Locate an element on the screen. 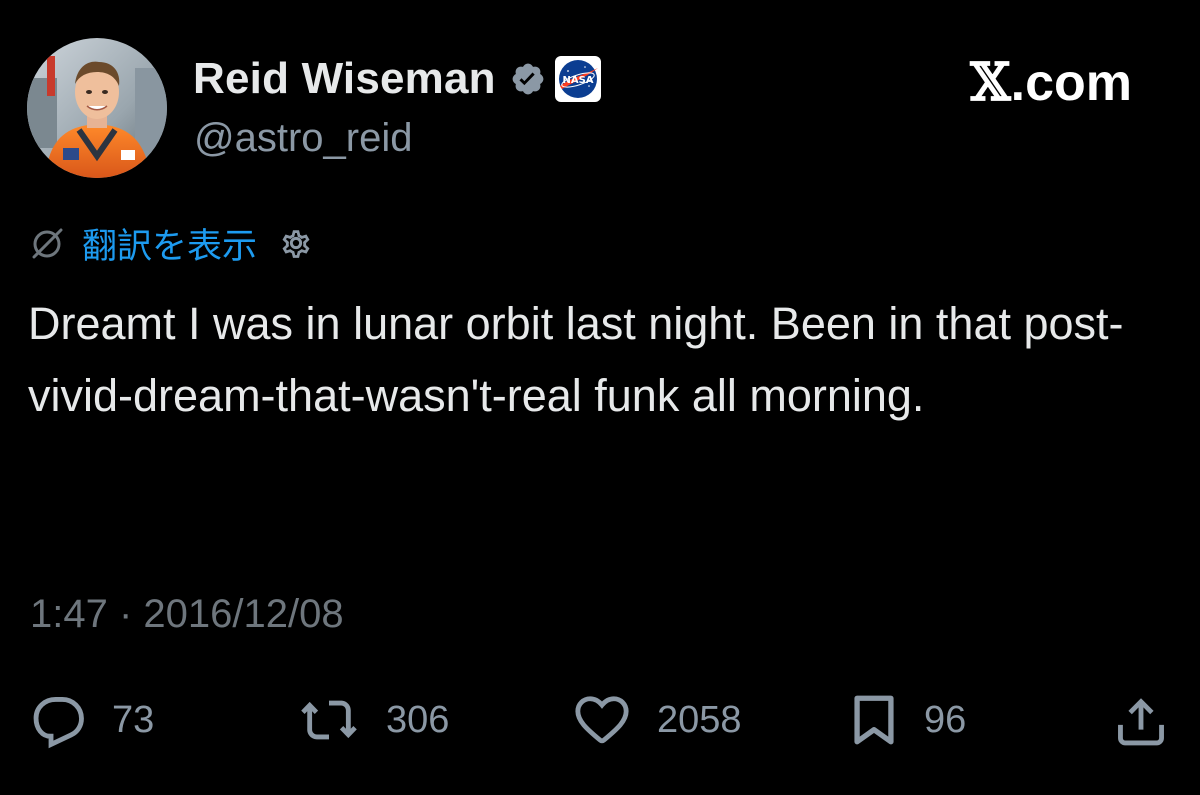 The width and height of the screenshot is (1200, 795). share-button is located at coordinates (1141, 720).